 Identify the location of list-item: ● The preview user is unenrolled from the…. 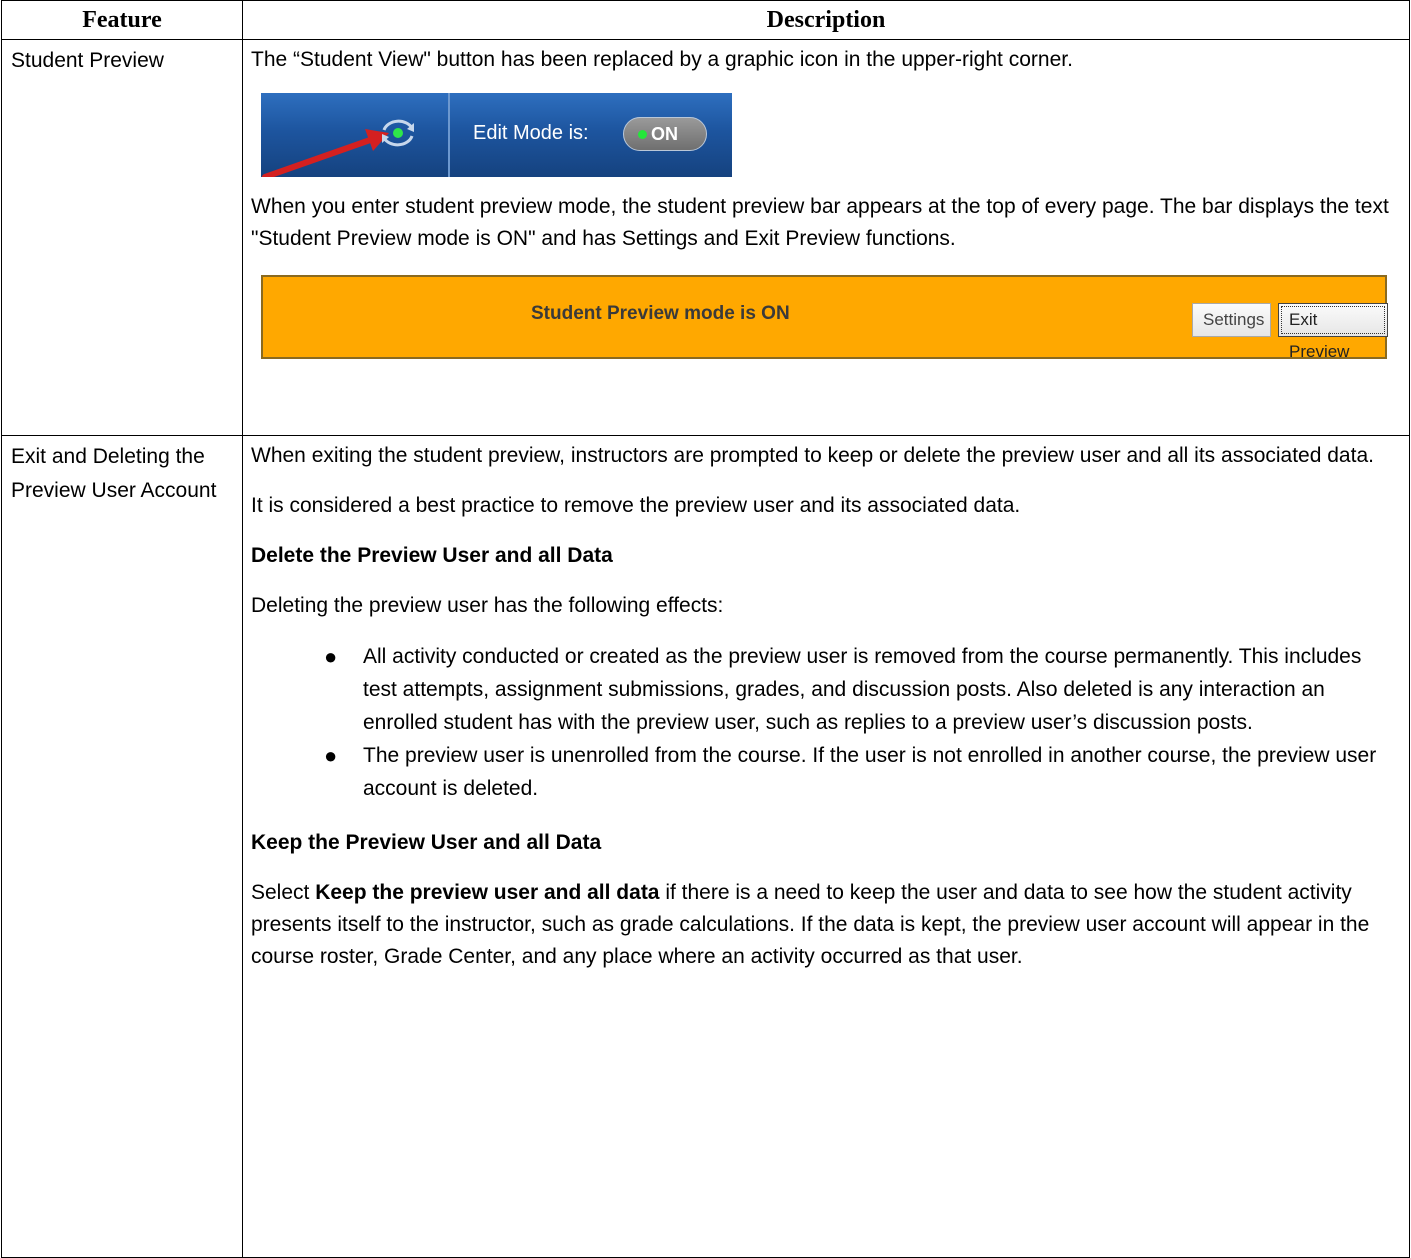
(862, 772).